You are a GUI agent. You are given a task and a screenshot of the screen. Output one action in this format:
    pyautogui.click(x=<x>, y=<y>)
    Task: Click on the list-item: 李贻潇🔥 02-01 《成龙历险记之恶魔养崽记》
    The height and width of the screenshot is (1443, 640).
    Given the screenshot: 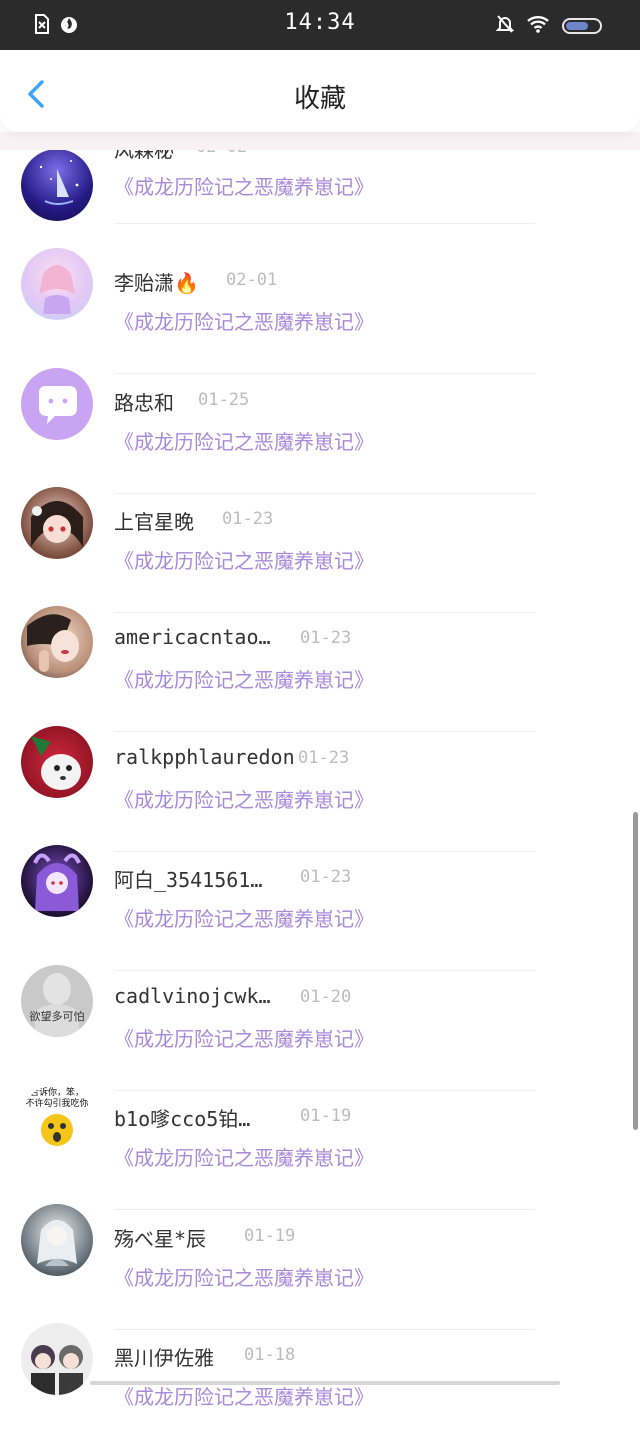 What is the action you would take?
    pyautogui.click(x=320, y=311)
    